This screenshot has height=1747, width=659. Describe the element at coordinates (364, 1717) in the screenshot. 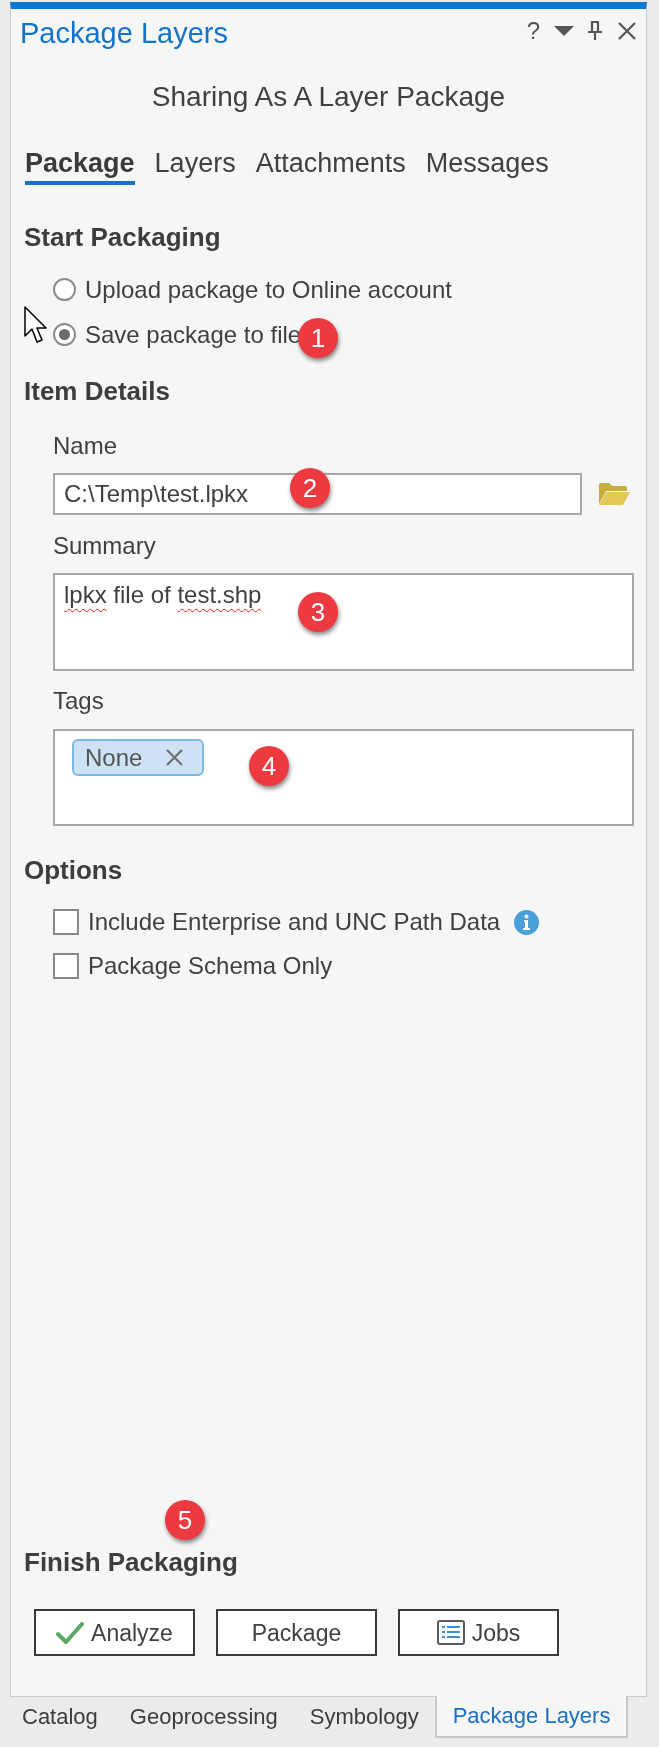

I see `dock-tab: Symbology` at that location.